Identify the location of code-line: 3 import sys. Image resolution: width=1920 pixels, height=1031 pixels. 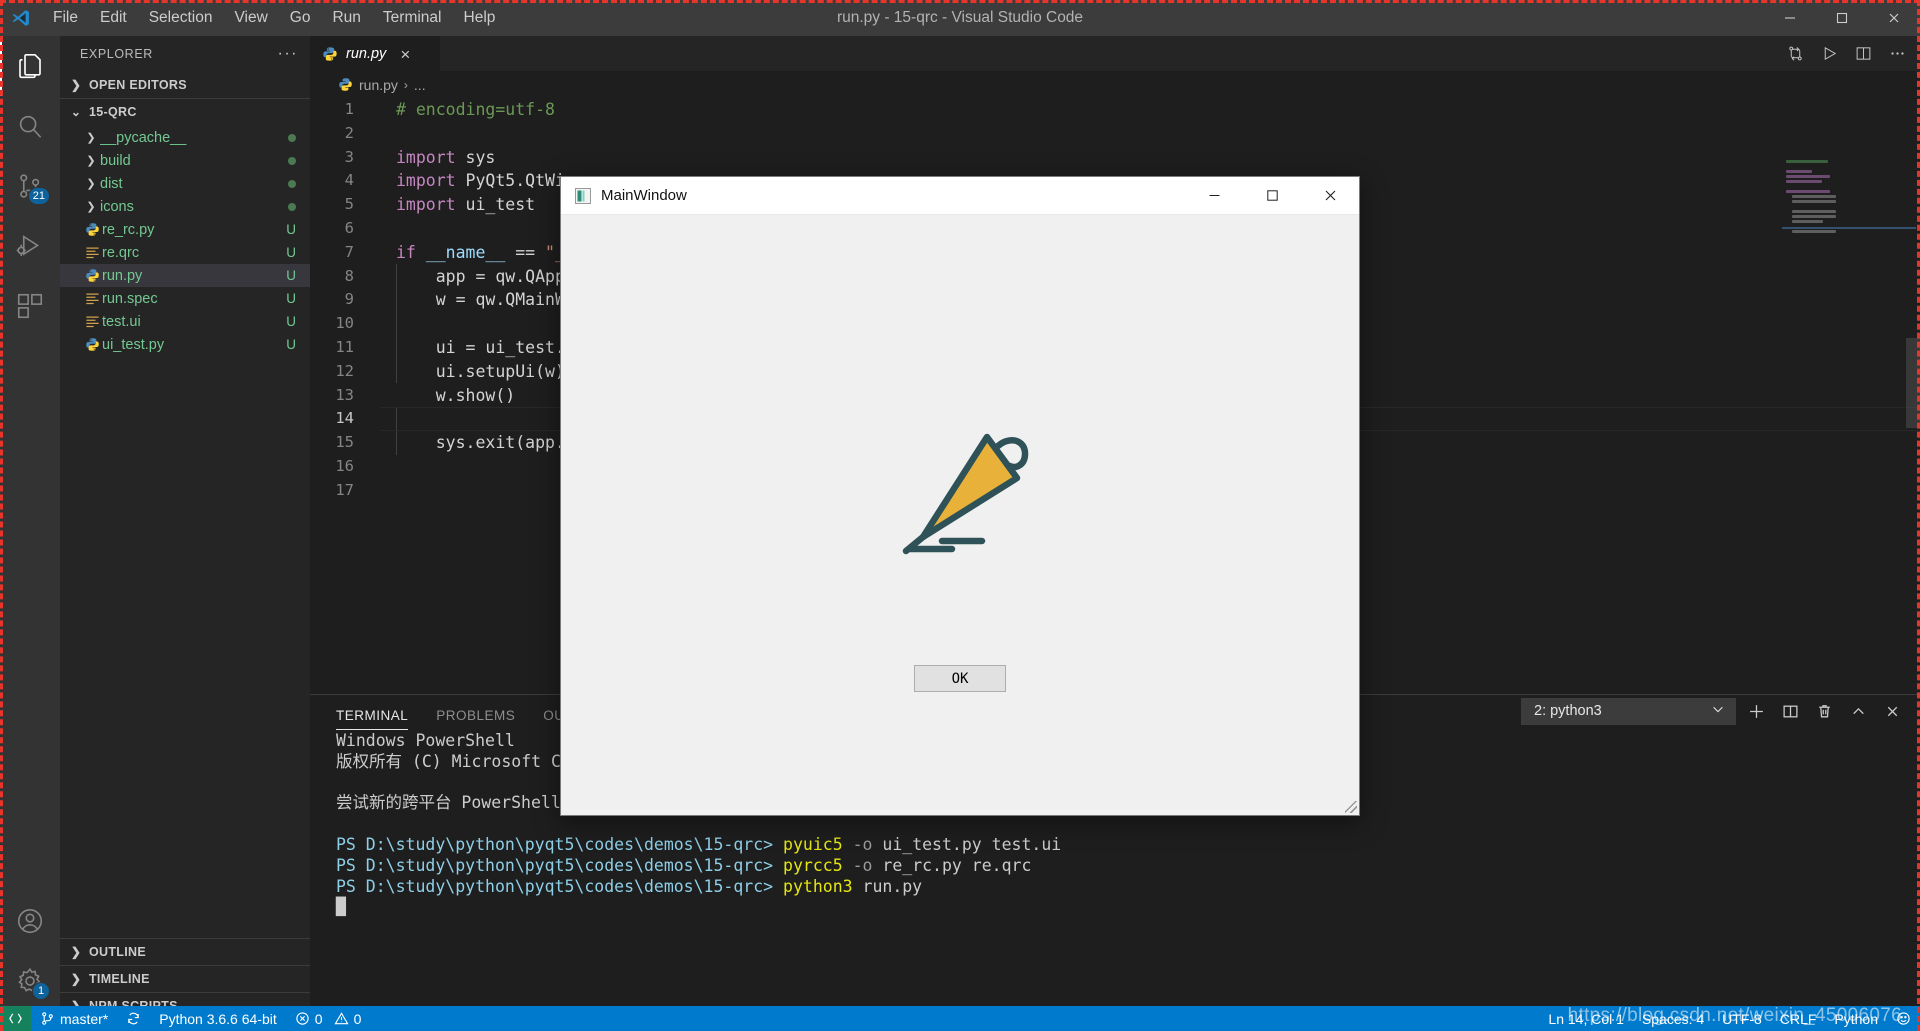
(1115, 158).